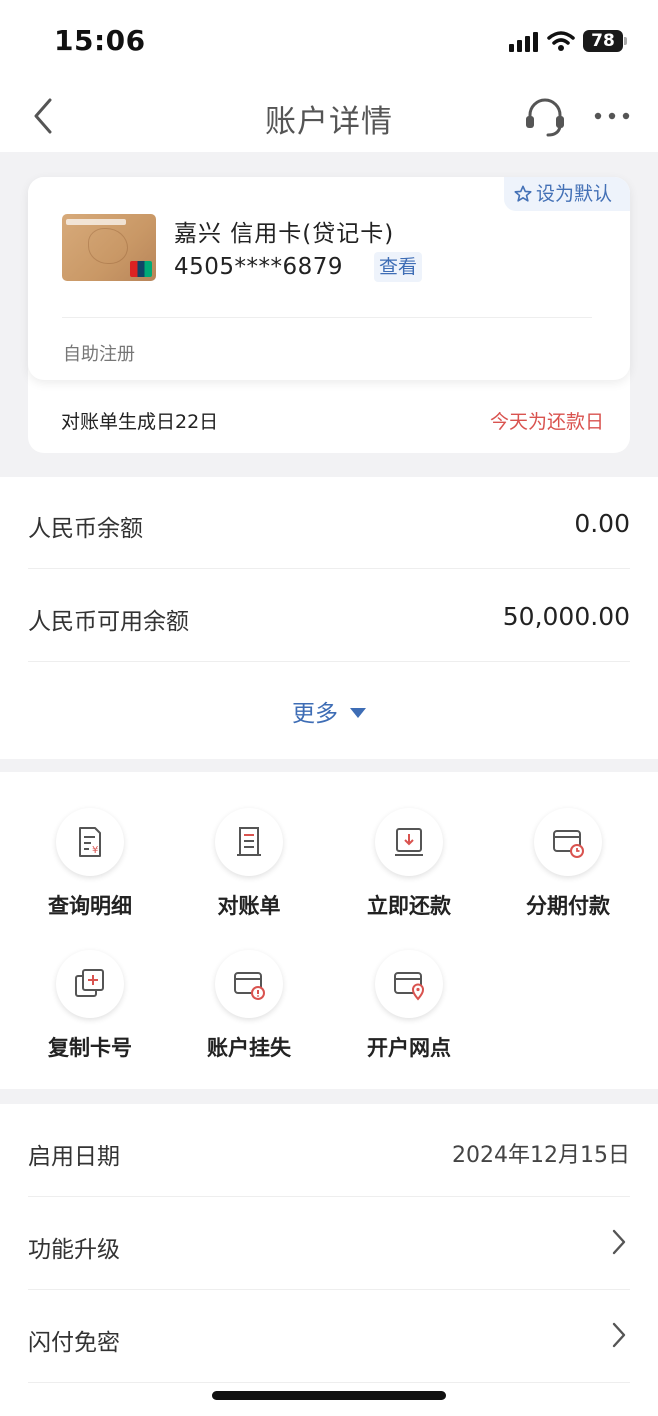 Image resolution: width=658 pixels, height=1416 pixels. I want to click on copy-card-button: 复制卡号, so click(90, 987).